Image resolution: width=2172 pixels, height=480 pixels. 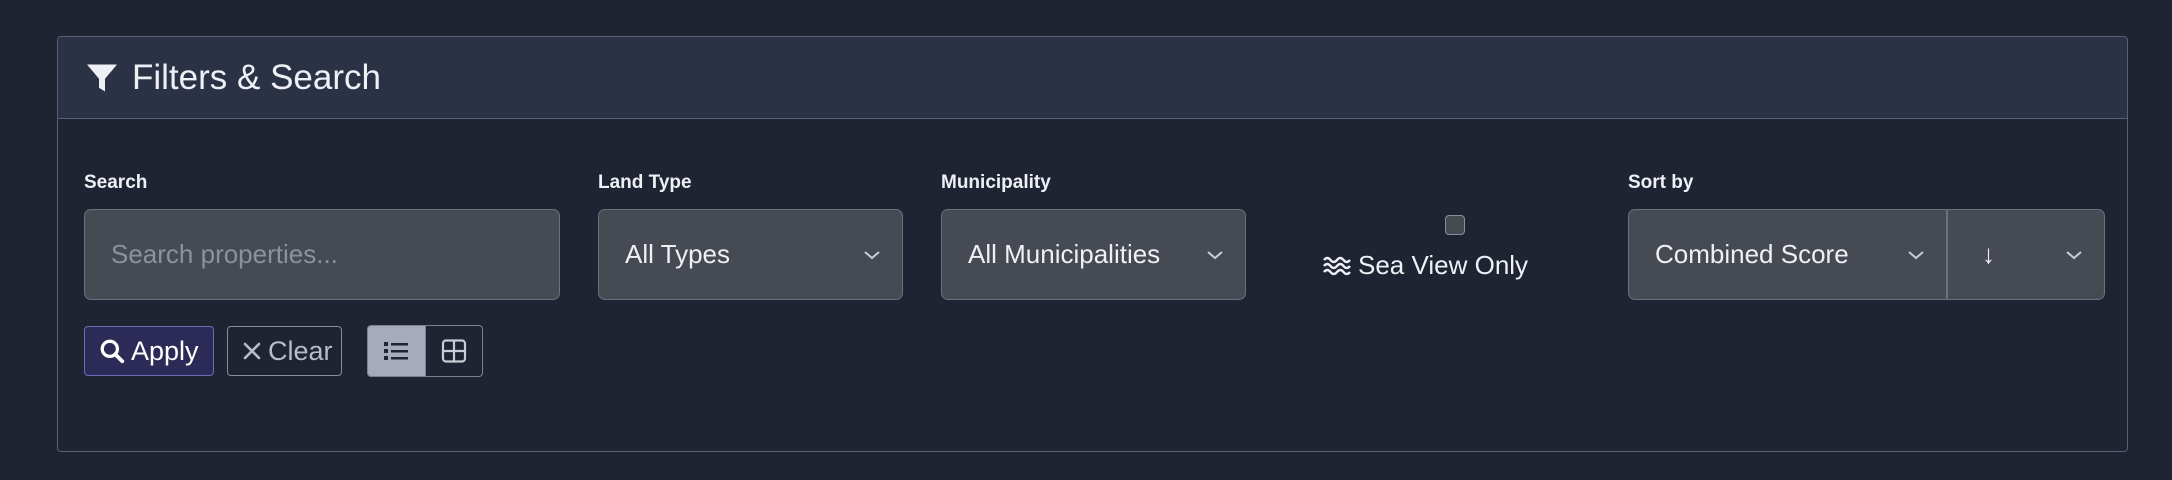 I want to click on sort-direction-select: ↓, so click(x=2026, y=254).